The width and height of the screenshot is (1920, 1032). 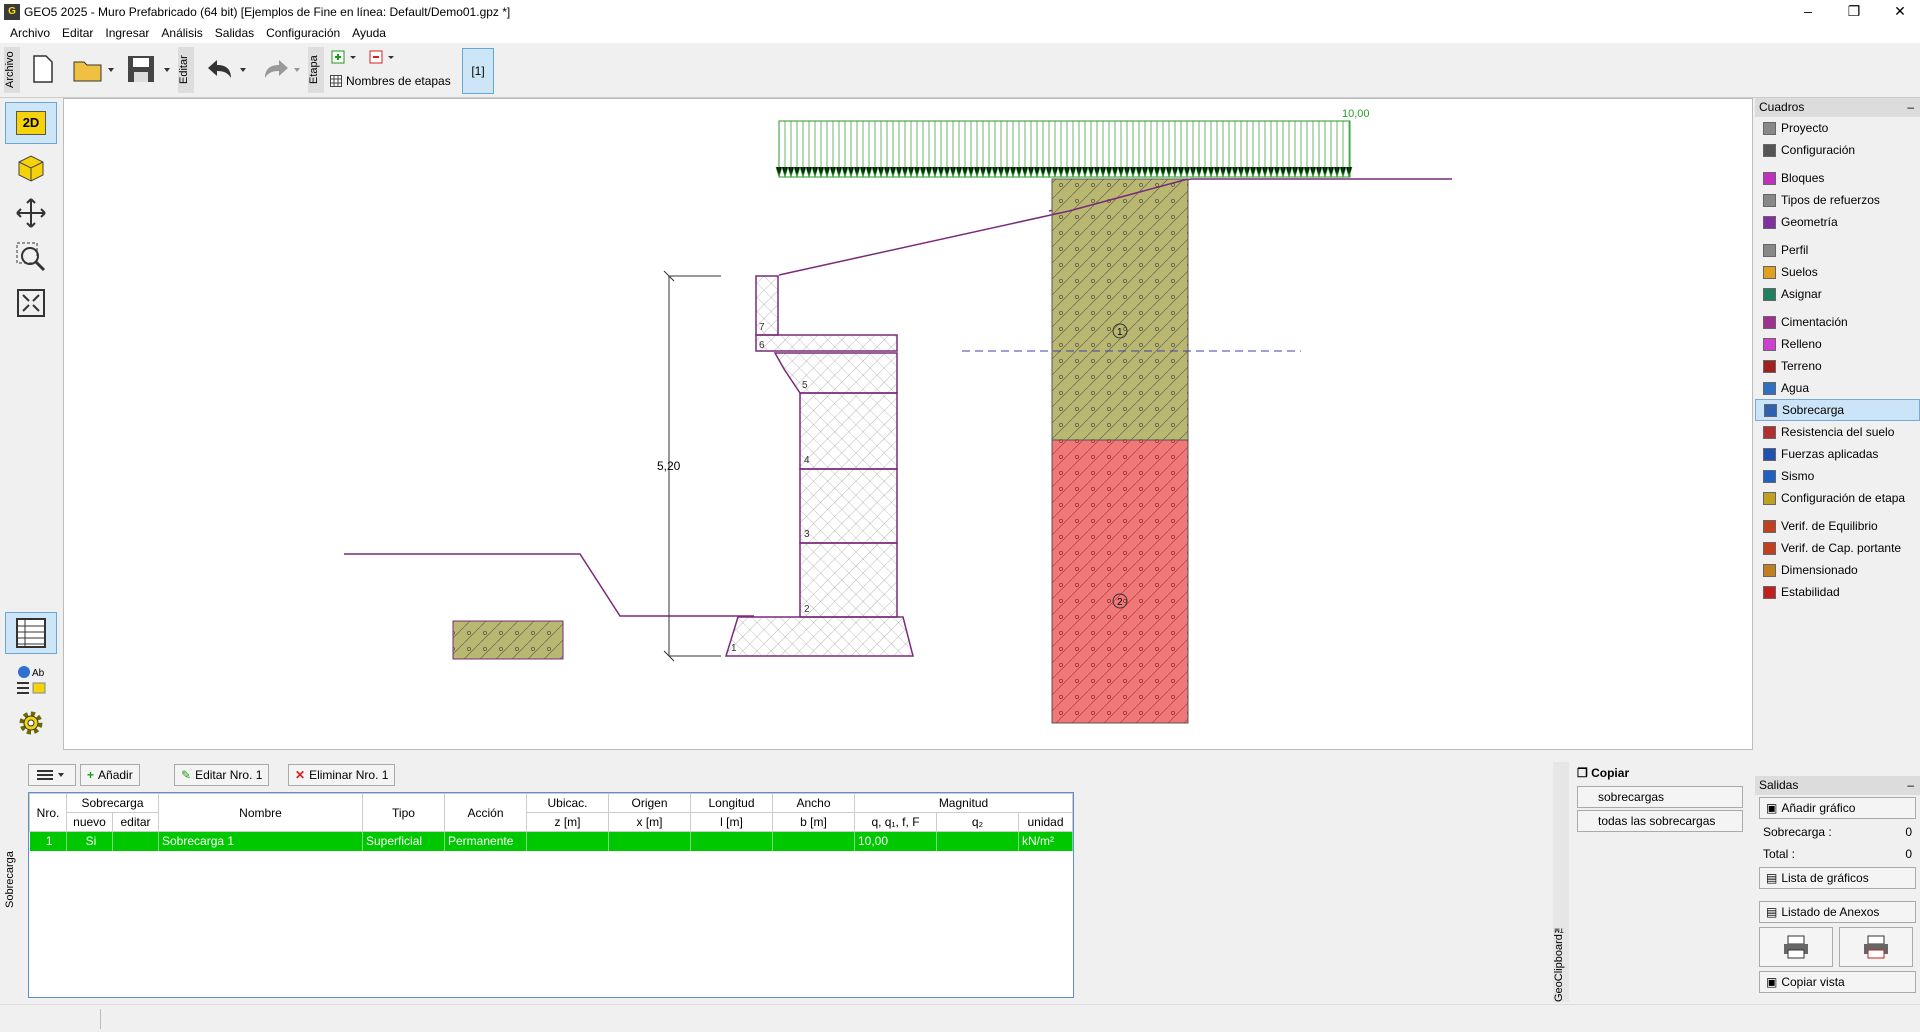 What do you see at coordinates (1837, 322) in the screenshot?
I see `frame-item-8: Cimentación` at bounding box center [1837, 322].